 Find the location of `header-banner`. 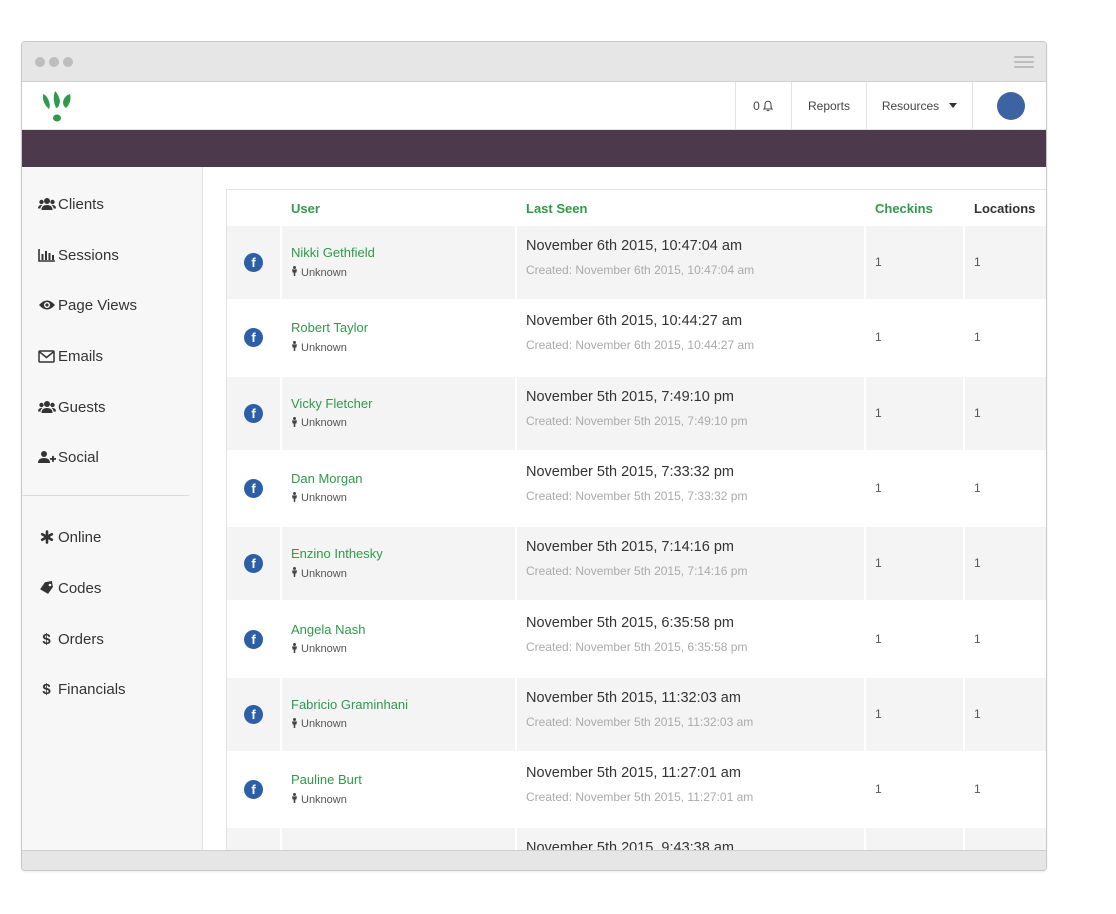

header-banner is located at coordinates (534, 148).